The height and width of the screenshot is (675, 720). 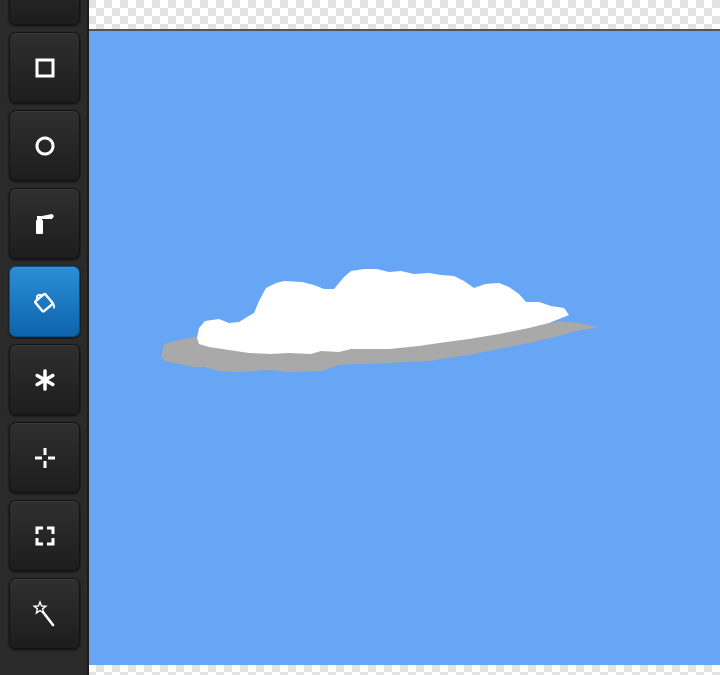 I want to click on fill-tool, so click(x=44, y=301).